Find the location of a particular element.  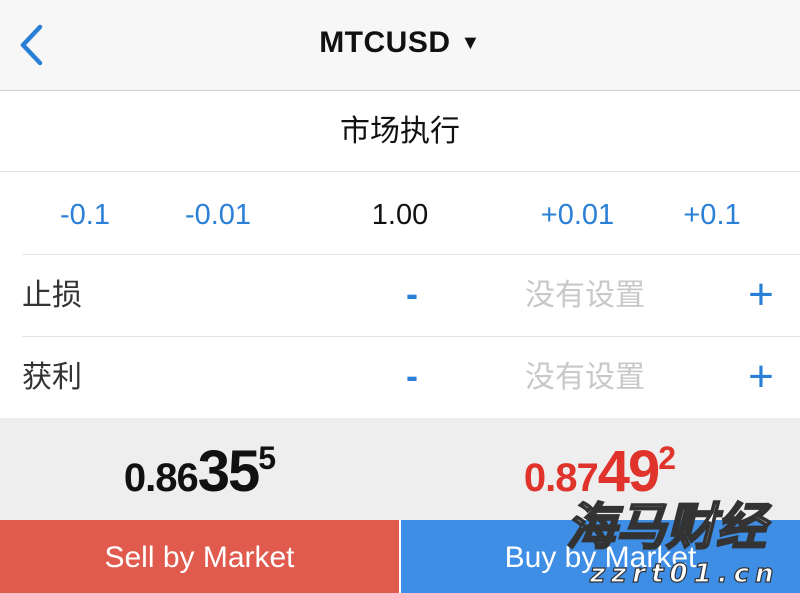

ask-price: 0.87492 is located at coordinates (600, 471).